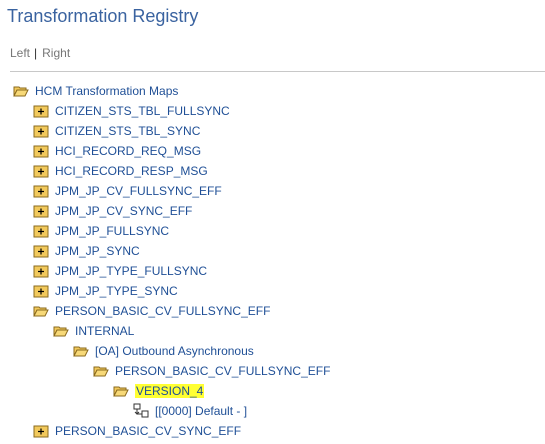  Describe the element at coordinates (174, 351) in the screenshot. I see `tree-outbound-label: [OA] Outbound Asynchronous` at that location.